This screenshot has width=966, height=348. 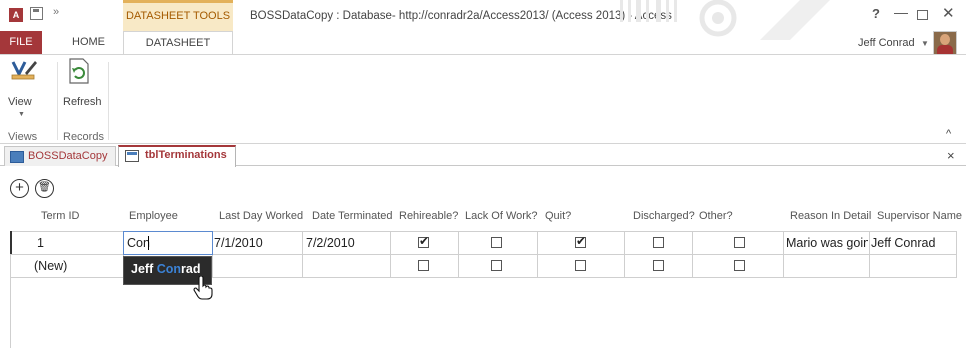 What do you see at coordinates (951, 155) in the screenshot?
I see `close-document-icon: ×` at bounding box center [951, 155].